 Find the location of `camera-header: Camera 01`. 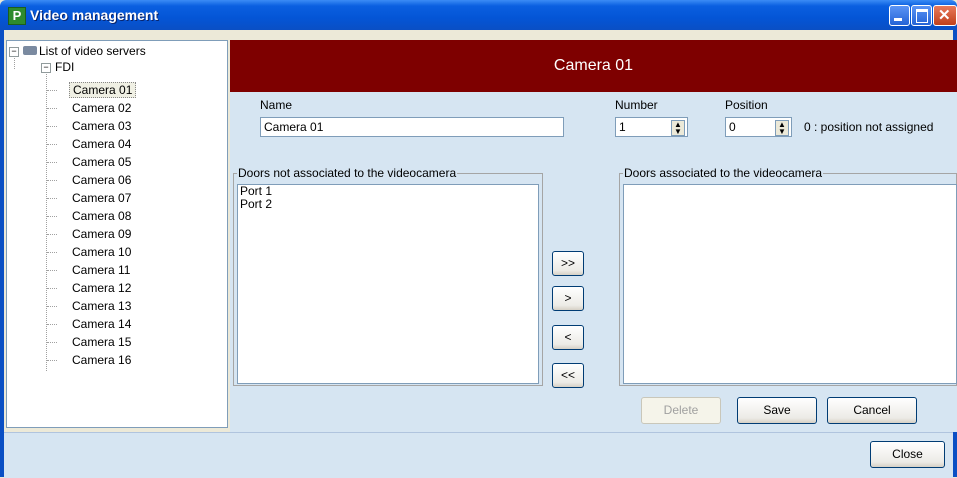

camera-header: Camera 01 is located at coordinates (593, 66).